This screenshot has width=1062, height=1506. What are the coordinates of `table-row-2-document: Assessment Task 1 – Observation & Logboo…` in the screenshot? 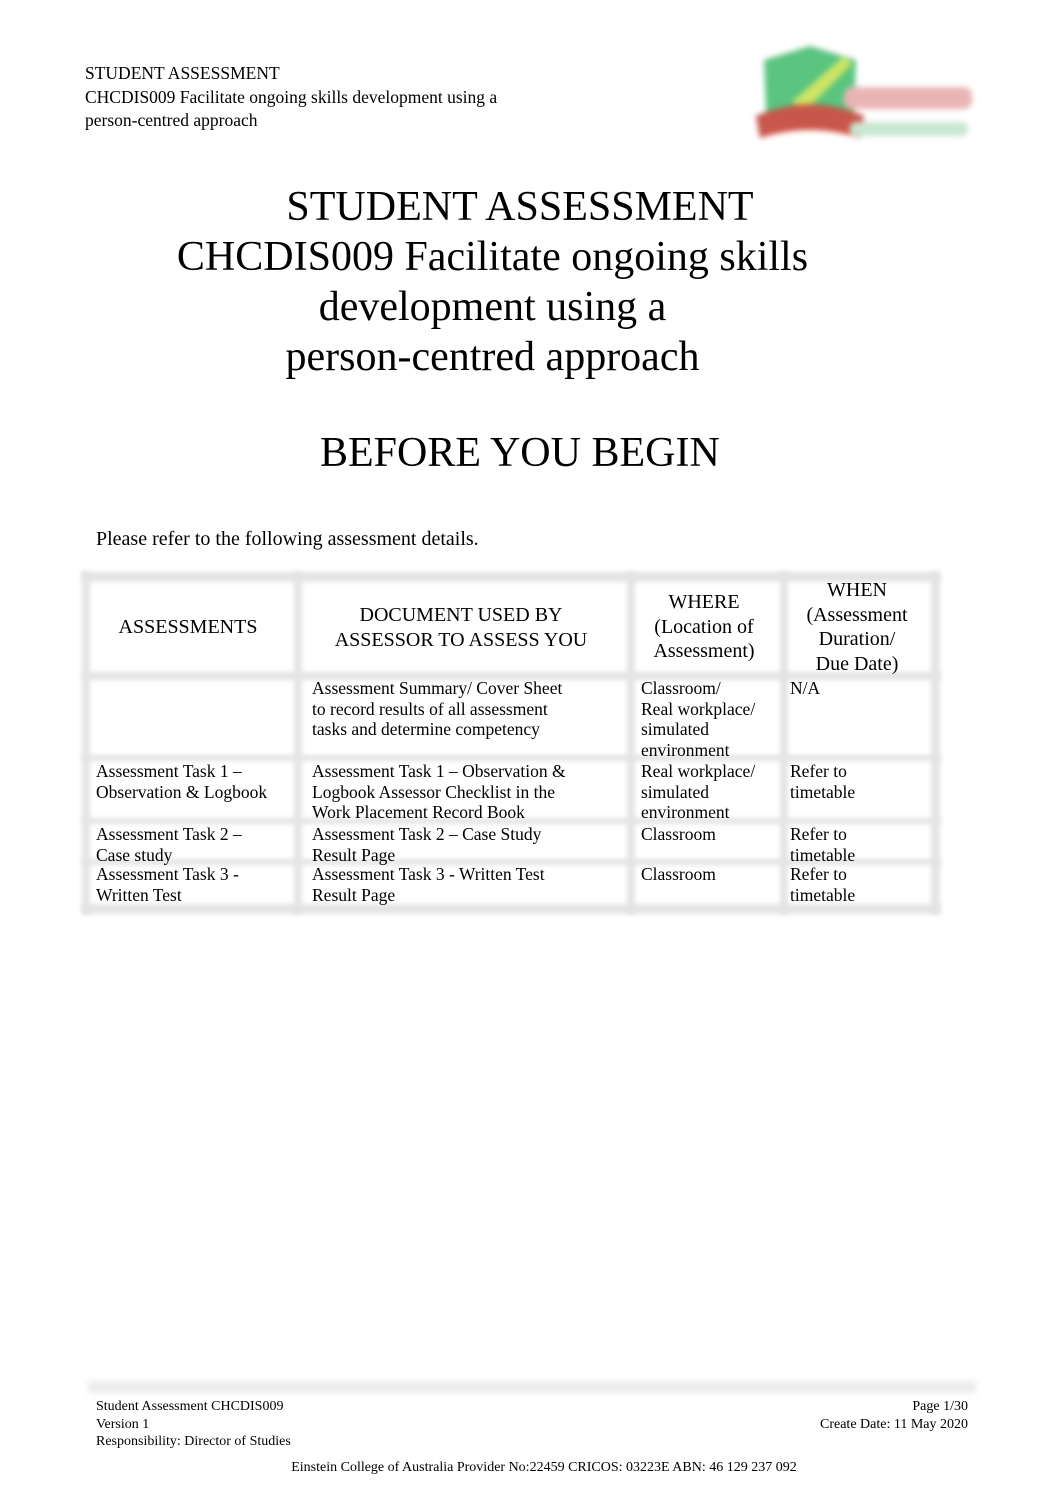 It's located at (467, 792).